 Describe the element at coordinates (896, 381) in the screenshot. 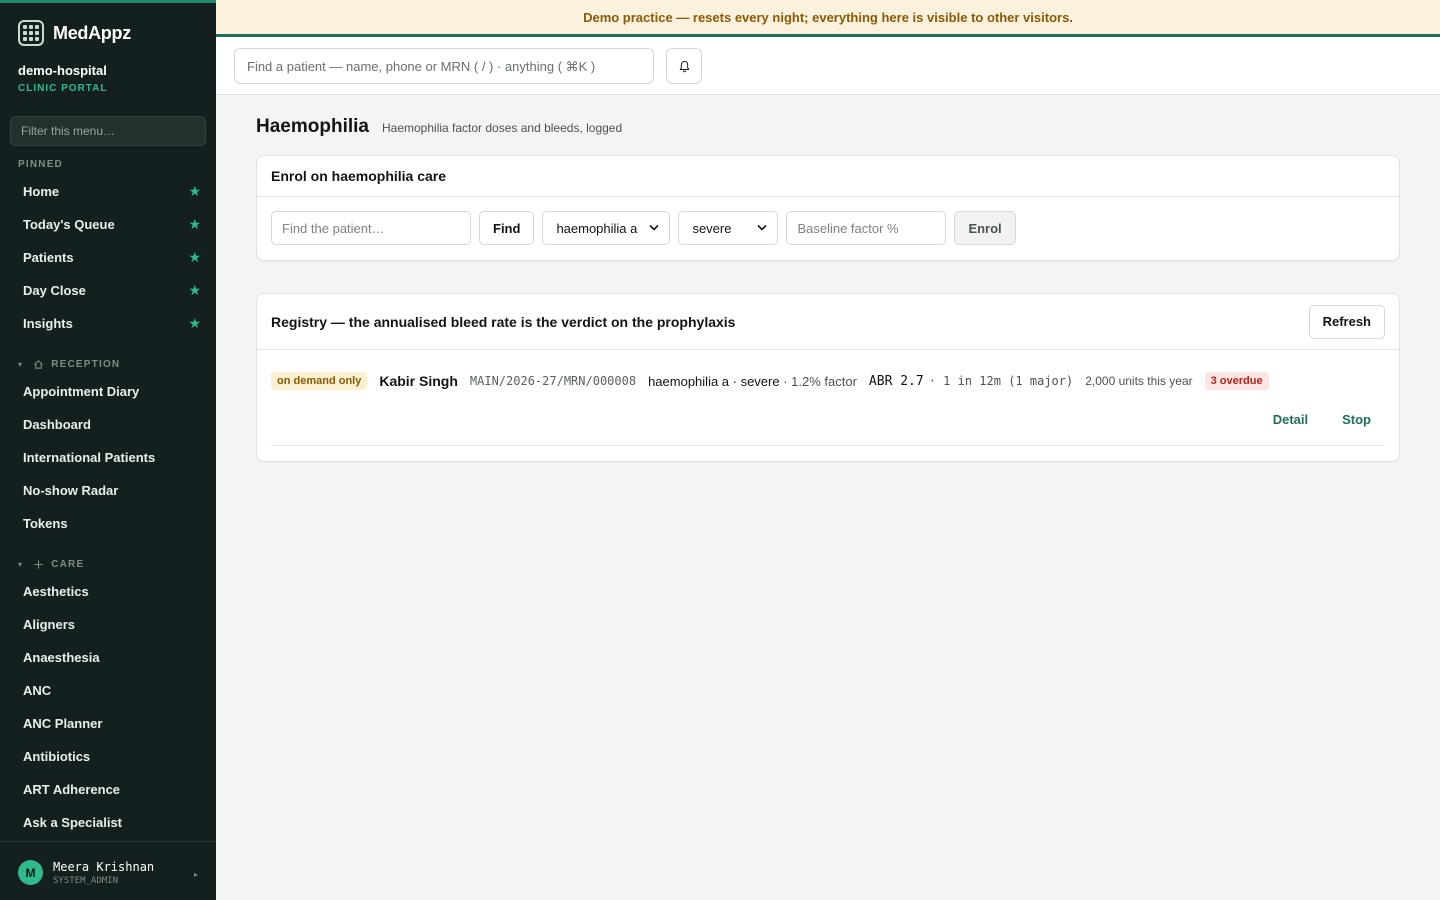

I see `abr-value: ABR 2.7` at that location.